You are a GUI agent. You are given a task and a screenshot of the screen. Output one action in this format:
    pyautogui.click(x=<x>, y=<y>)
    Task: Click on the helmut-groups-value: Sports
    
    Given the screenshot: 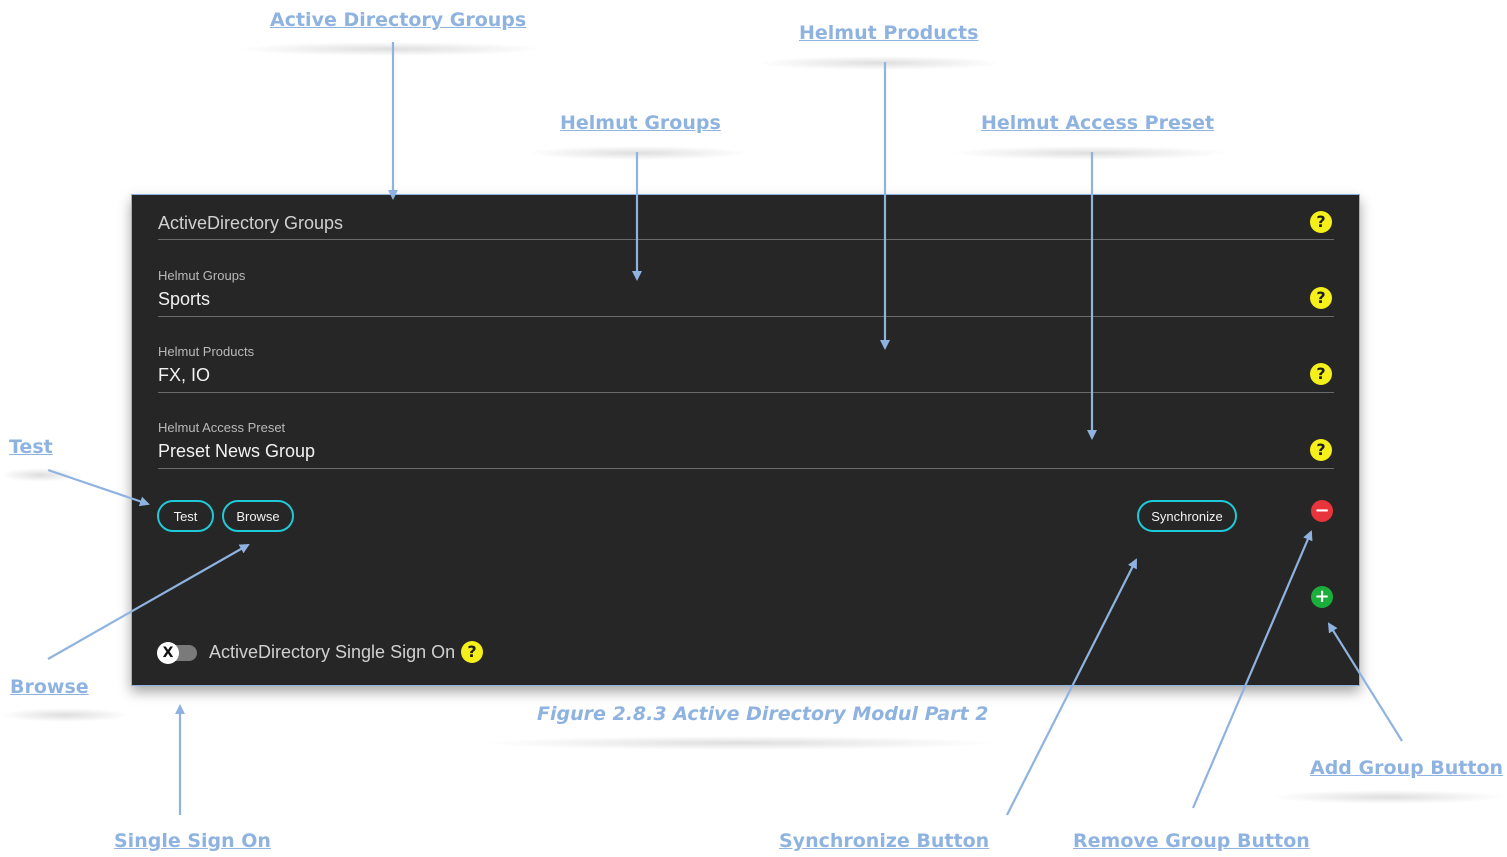 What is the action you would take?
    pyautogui.click(x=184, y=299)
    